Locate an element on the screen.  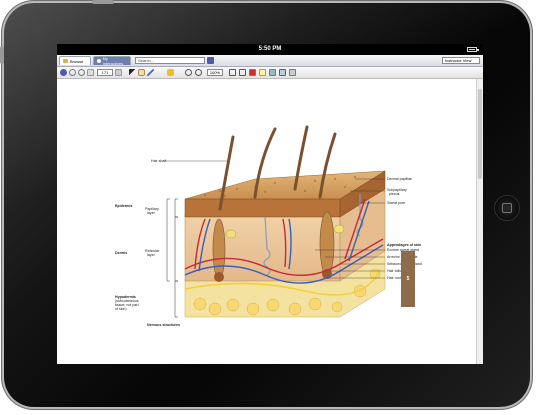
highlighter-icon is located at coordinates (170, 72).